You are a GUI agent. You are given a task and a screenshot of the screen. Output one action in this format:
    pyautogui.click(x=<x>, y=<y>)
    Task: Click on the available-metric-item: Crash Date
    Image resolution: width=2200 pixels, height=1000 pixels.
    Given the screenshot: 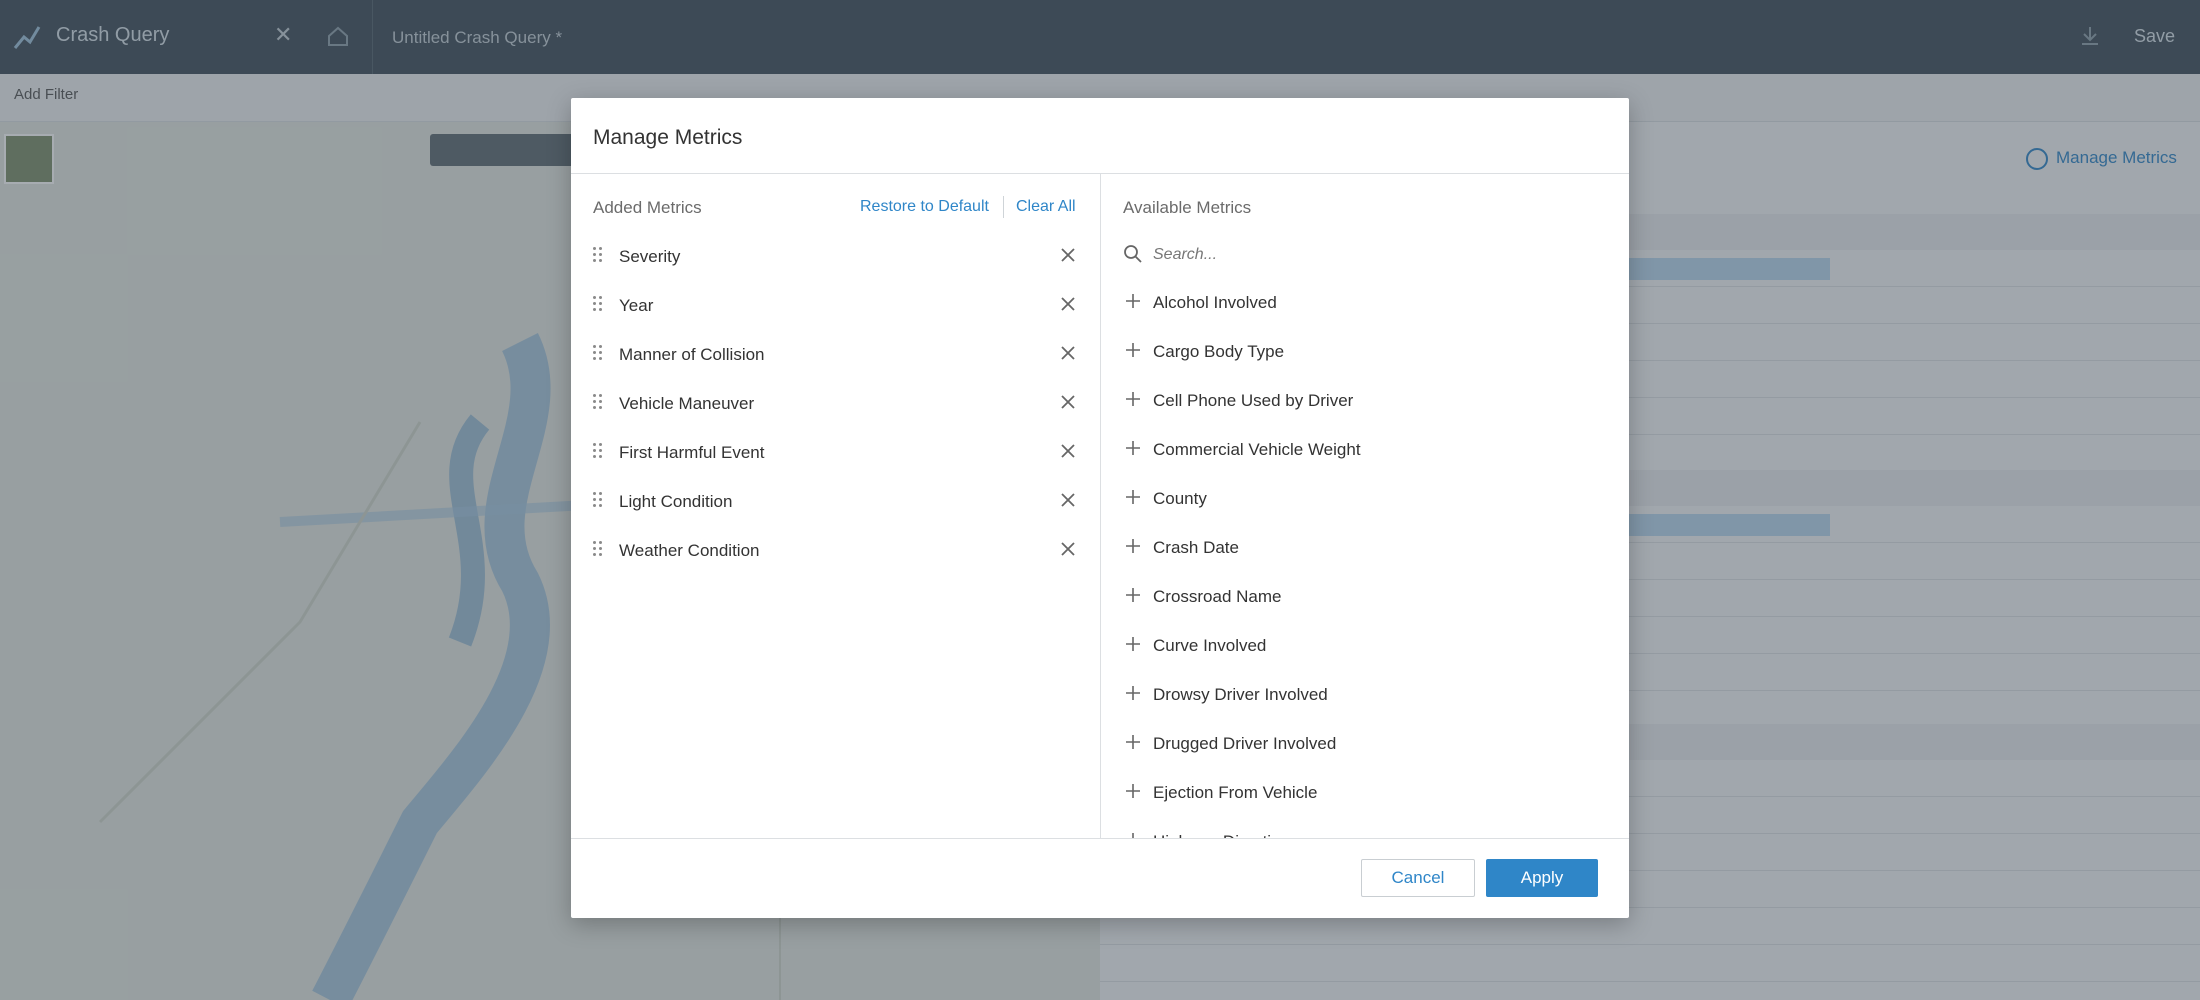 What is the action you would take?
    pyautogui.click(x=1365, y=549)
    